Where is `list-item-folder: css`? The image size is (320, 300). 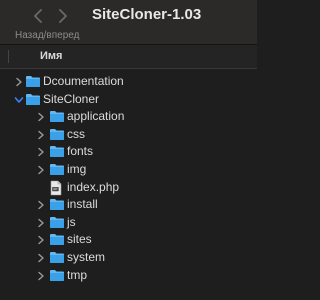
list-item-folder: css is located at coordinates (128, 135).